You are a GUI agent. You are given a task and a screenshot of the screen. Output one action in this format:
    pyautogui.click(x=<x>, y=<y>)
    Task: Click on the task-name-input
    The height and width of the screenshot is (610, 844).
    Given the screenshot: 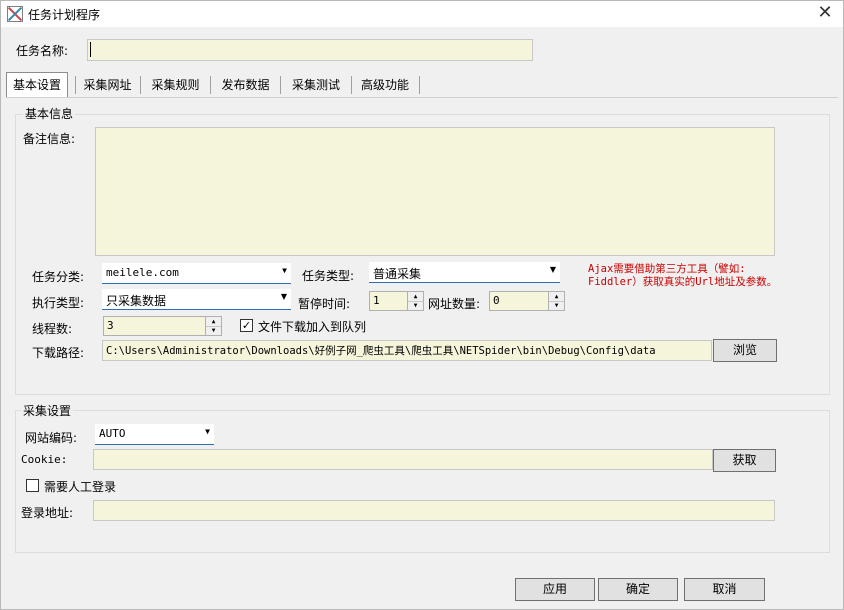 What is the action you would take?
    pyautogui.click(x=310, y=50)
    